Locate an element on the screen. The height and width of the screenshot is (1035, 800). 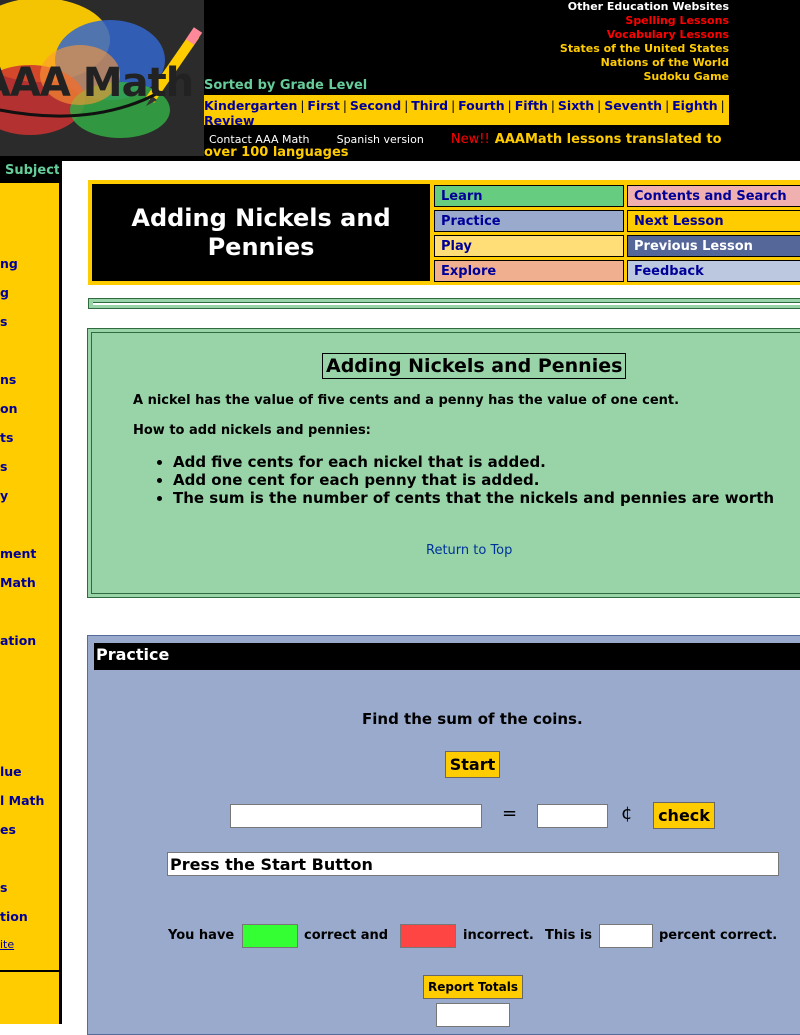
sidebar-item: ts is located at coordinates (6, 437).